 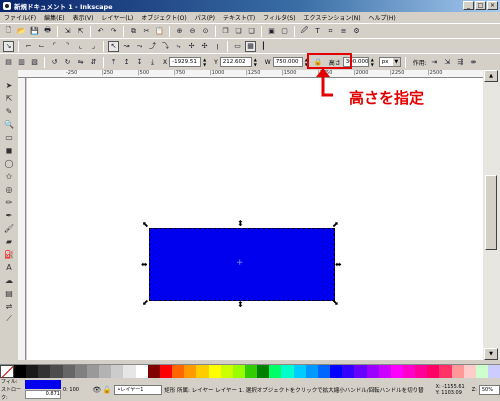 I want to click on resize-handle-top-right: ⬈, so click(x=335, y=225).